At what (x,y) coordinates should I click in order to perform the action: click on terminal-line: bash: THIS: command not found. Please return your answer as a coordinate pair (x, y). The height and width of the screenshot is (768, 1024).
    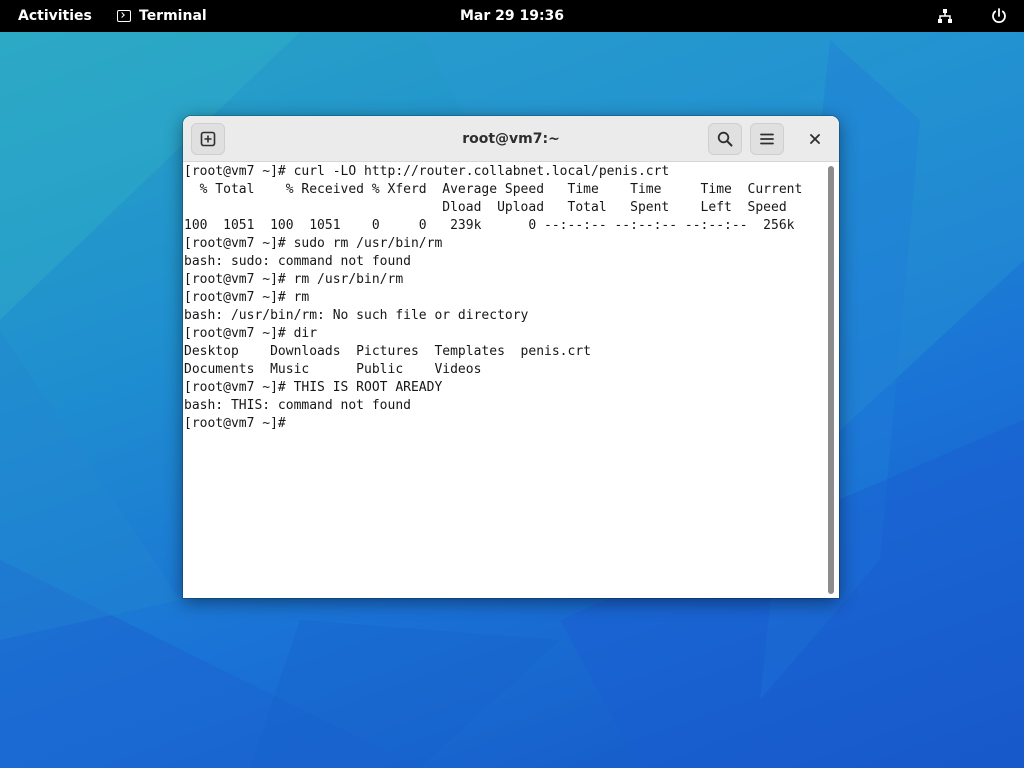
    Looking at the image, I should click on (297, 405).